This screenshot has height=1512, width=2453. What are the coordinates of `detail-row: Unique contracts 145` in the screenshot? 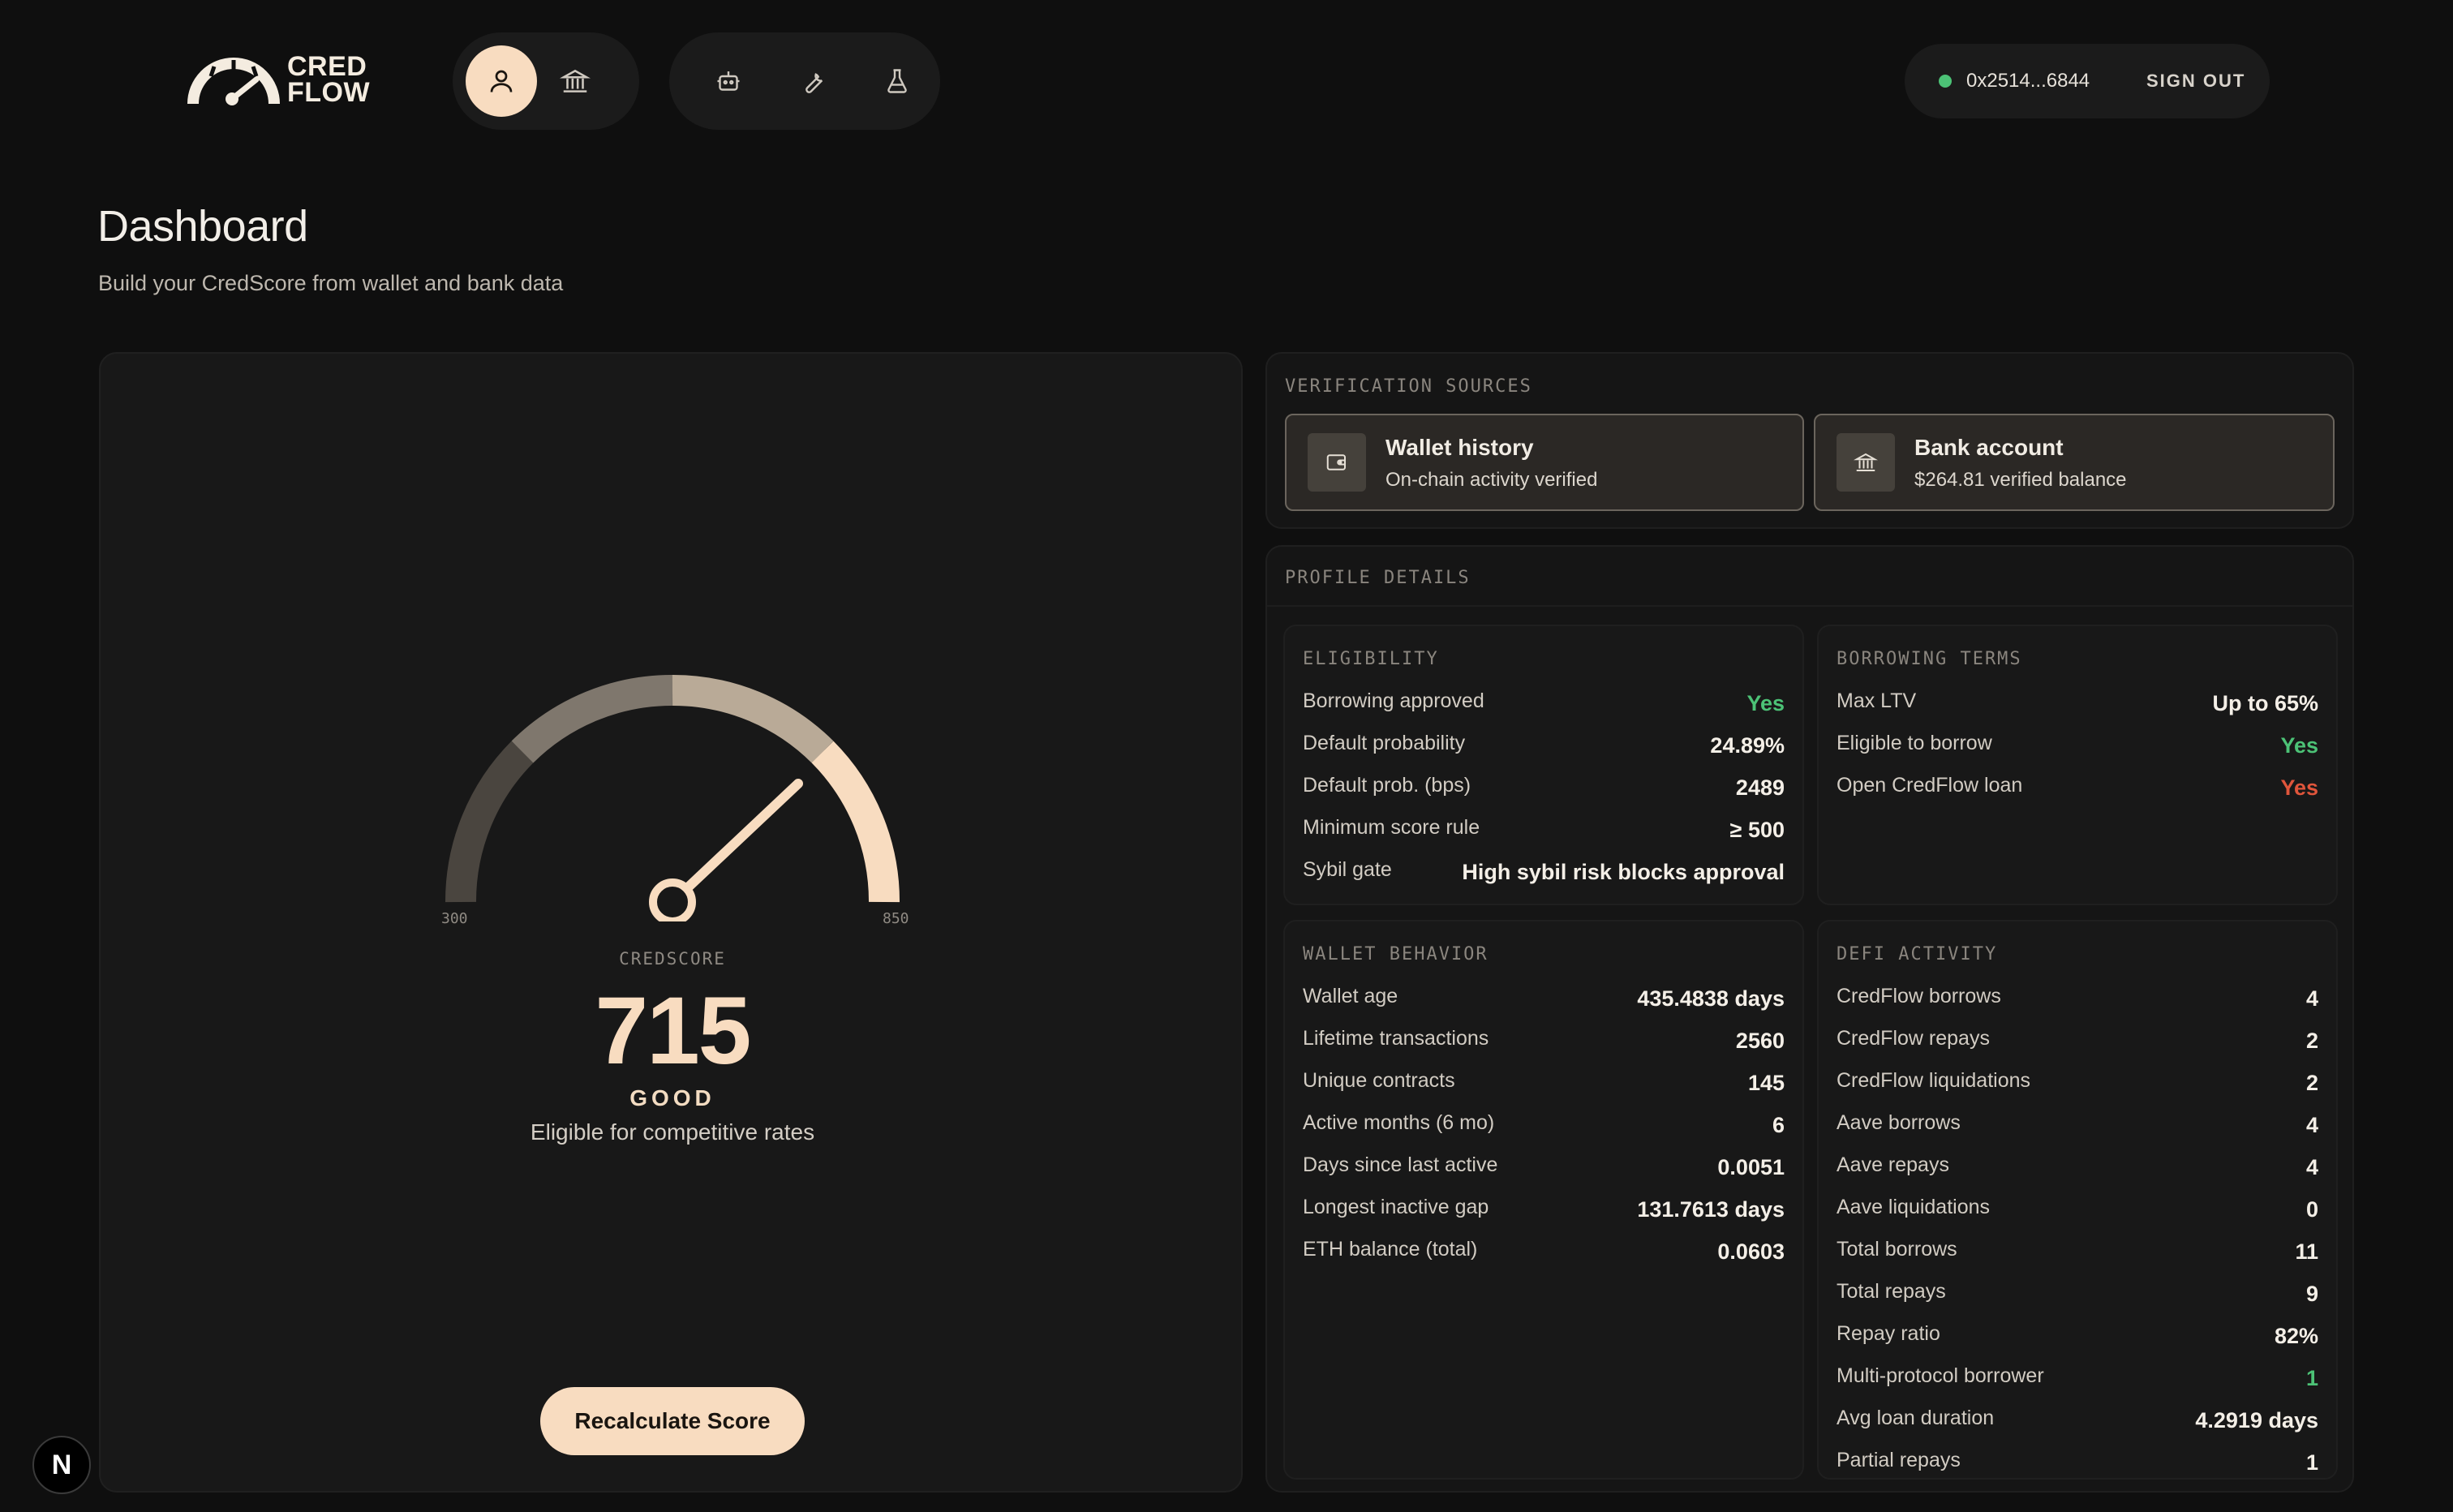 It's located at (1544, 1087).